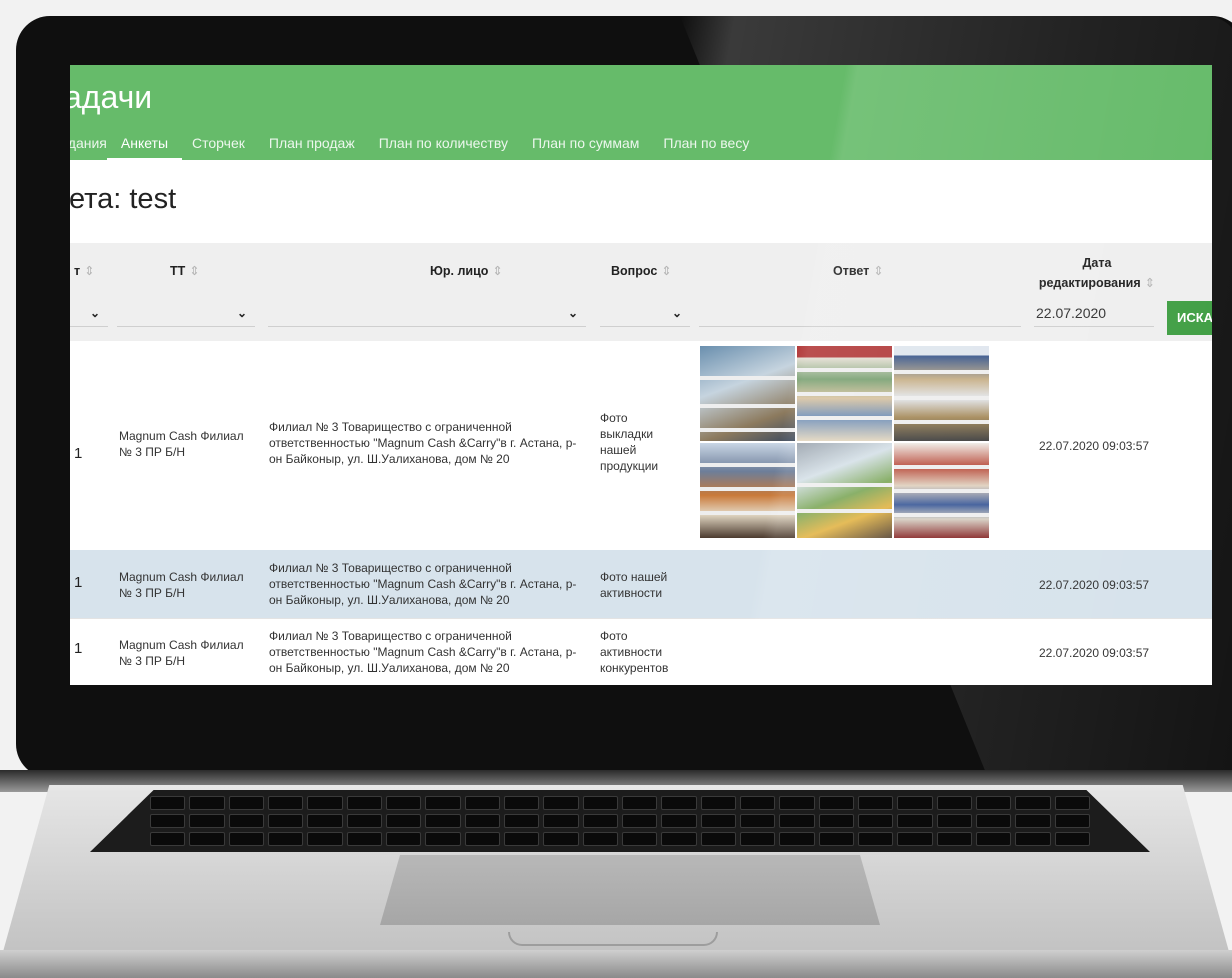 The height and width of the screenshot is (978, 1232). I want to click on tab-amount-plan: План по суммам, so click(585, 145).